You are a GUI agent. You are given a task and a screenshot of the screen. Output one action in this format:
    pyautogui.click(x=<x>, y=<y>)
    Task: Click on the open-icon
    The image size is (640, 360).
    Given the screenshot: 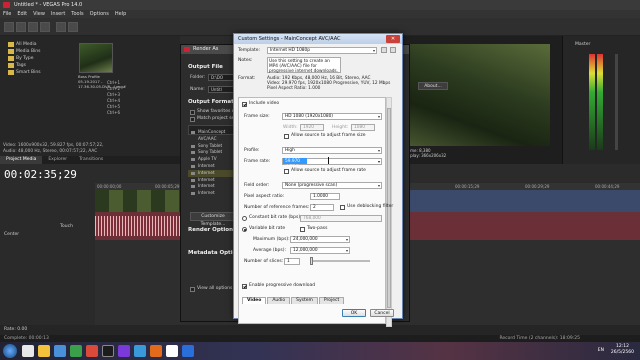 What is the action you would take?
    pyautogui.click(x=21, y=27)
    